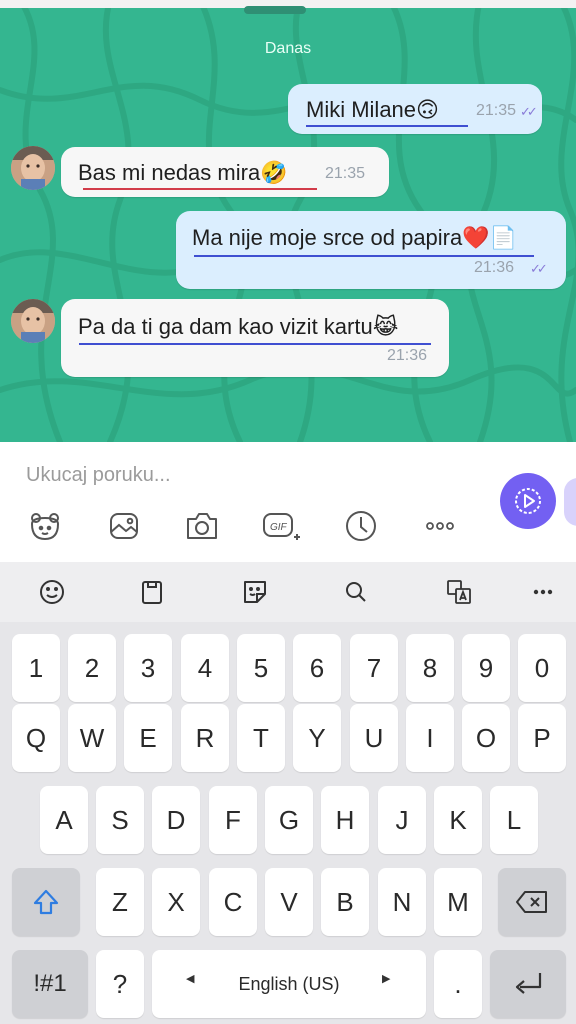 The height and width of the screenshot is (1024, 576). Describe the element at coordinates (148, 738) in the screenshot. I see `key-e: E` at that location.